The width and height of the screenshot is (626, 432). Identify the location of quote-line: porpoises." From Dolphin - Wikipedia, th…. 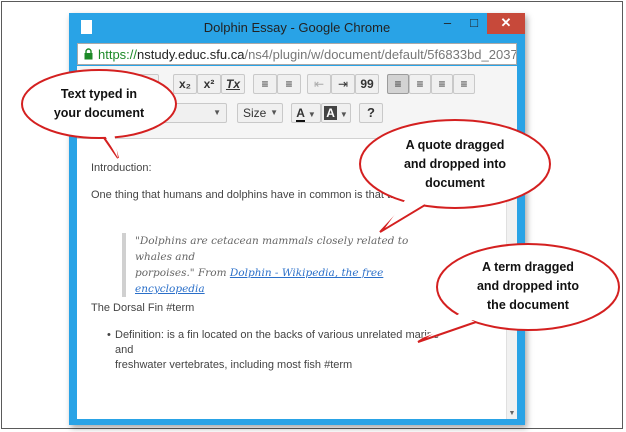
(287, 281).